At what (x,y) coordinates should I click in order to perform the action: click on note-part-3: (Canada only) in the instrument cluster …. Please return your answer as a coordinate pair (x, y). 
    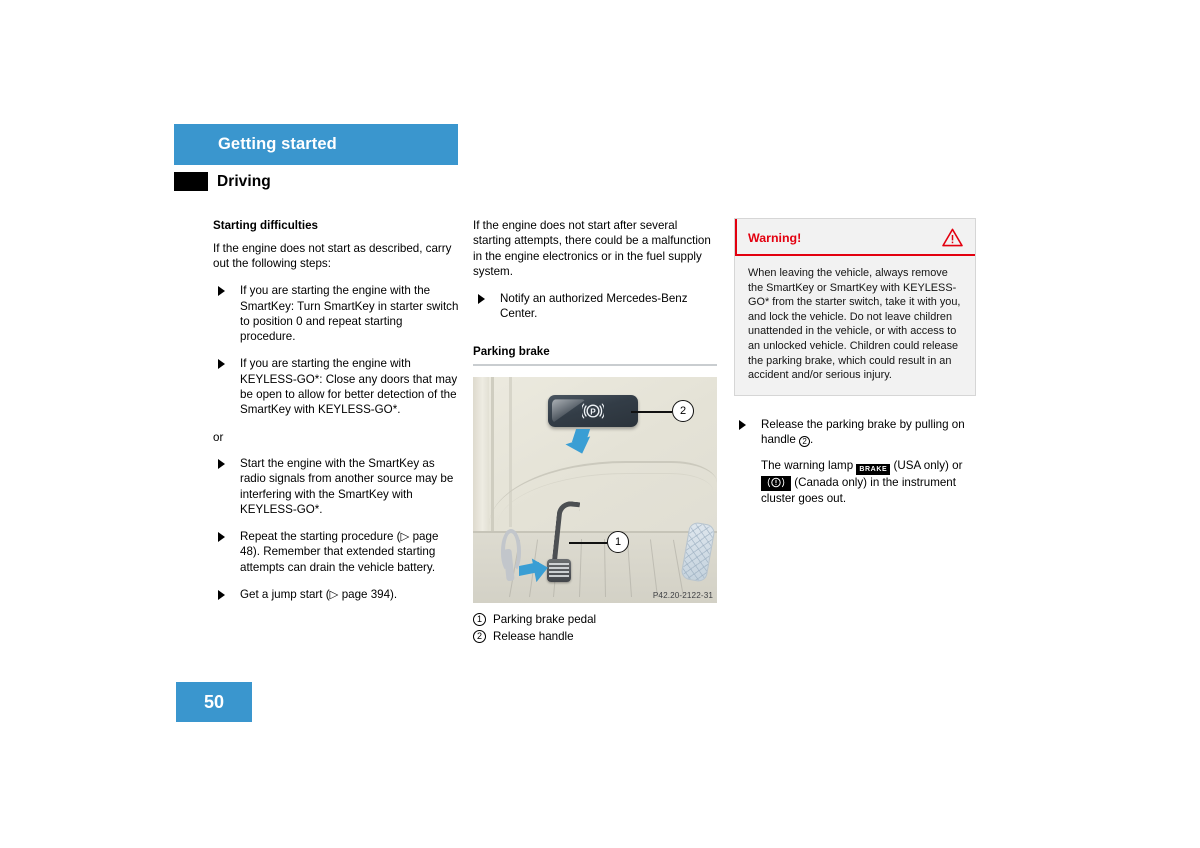
    Looking at the image, I should click on (858, 491).